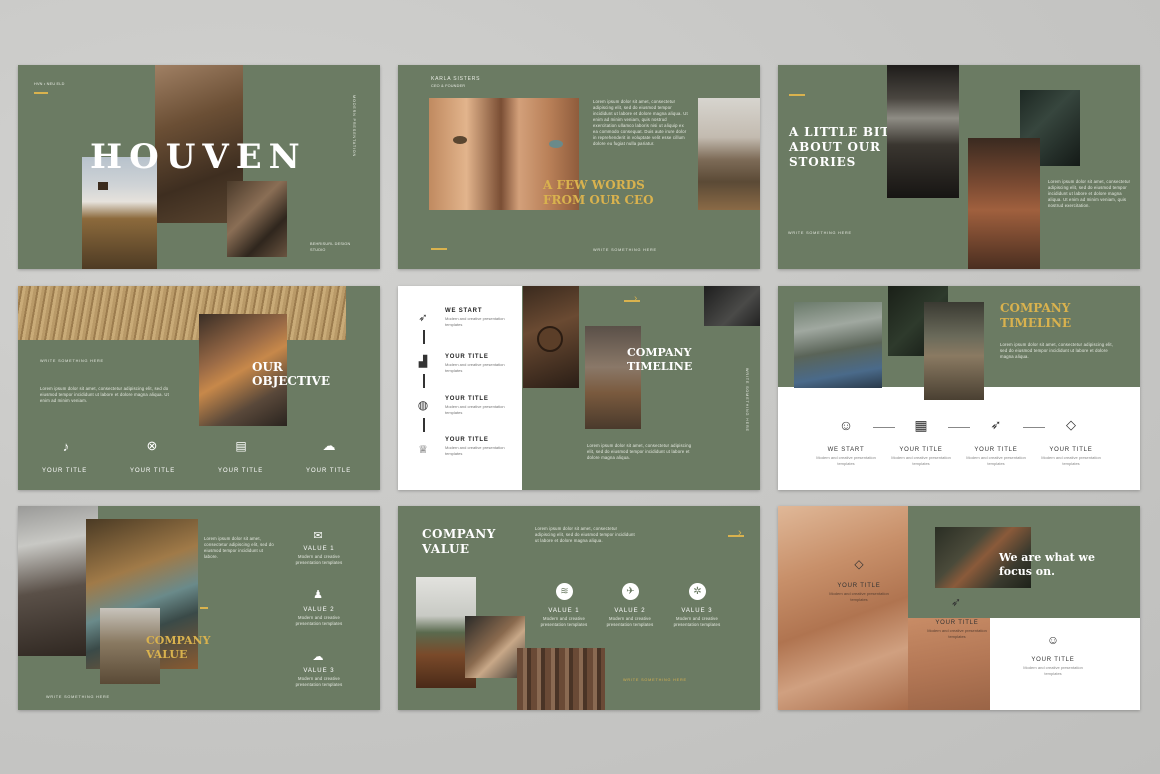  Describe the element at coordinates (747, 400) in the screenshot. I see `vertical-caption: WRITE SOMETHING HERE` at that location.